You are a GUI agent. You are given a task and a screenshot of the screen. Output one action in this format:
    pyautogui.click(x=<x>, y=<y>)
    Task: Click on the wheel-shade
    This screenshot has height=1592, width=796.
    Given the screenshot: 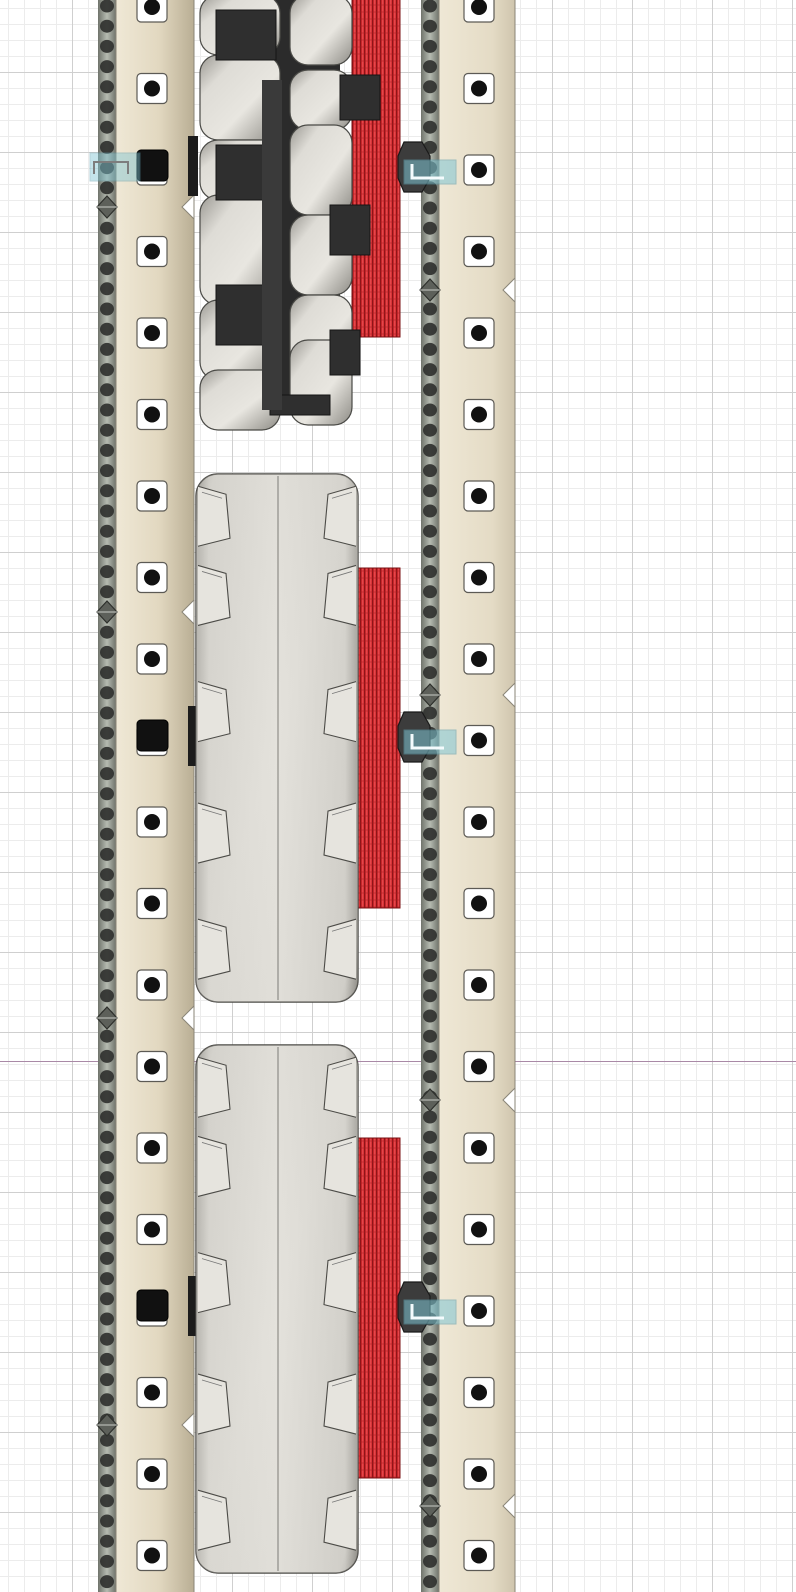 What is the action you would take?
    pyautogui.click(x=277, y=1309)
    